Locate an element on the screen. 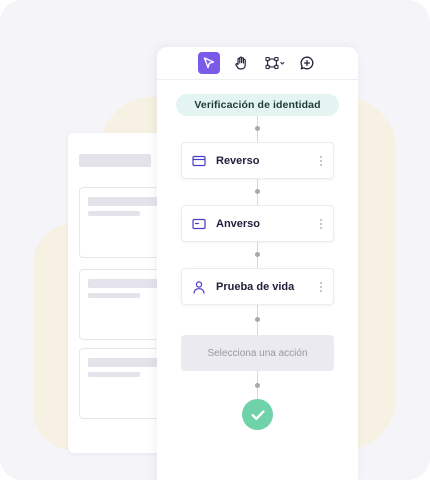 The image size is (430, 480). flow-step-anverso: Anverso is located at coordinates (257, 223).